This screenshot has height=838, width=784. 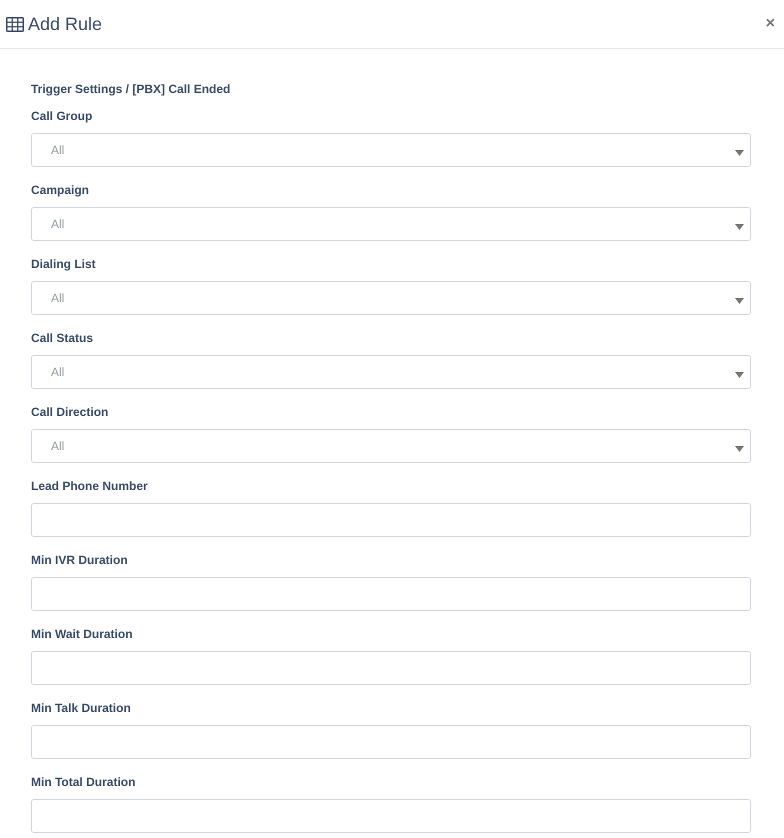 What do you see at coordinates (82, 634) in the screenshot?
I see `field-label: Min Wait Duration` at bounding box center [82, 634].